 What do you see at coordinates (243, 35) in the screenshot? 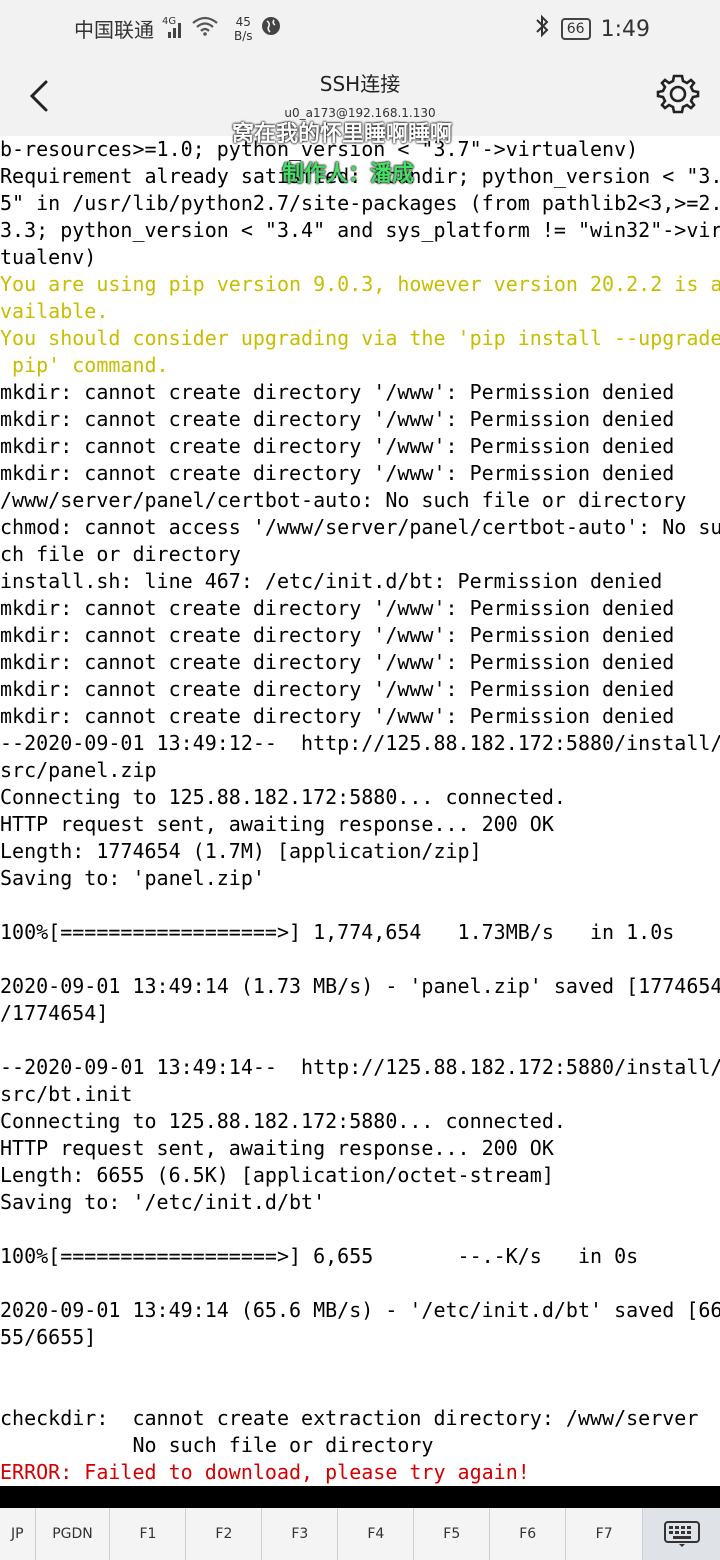
I see `net-speed-unit: B/s` at bounding box center [243, 35].